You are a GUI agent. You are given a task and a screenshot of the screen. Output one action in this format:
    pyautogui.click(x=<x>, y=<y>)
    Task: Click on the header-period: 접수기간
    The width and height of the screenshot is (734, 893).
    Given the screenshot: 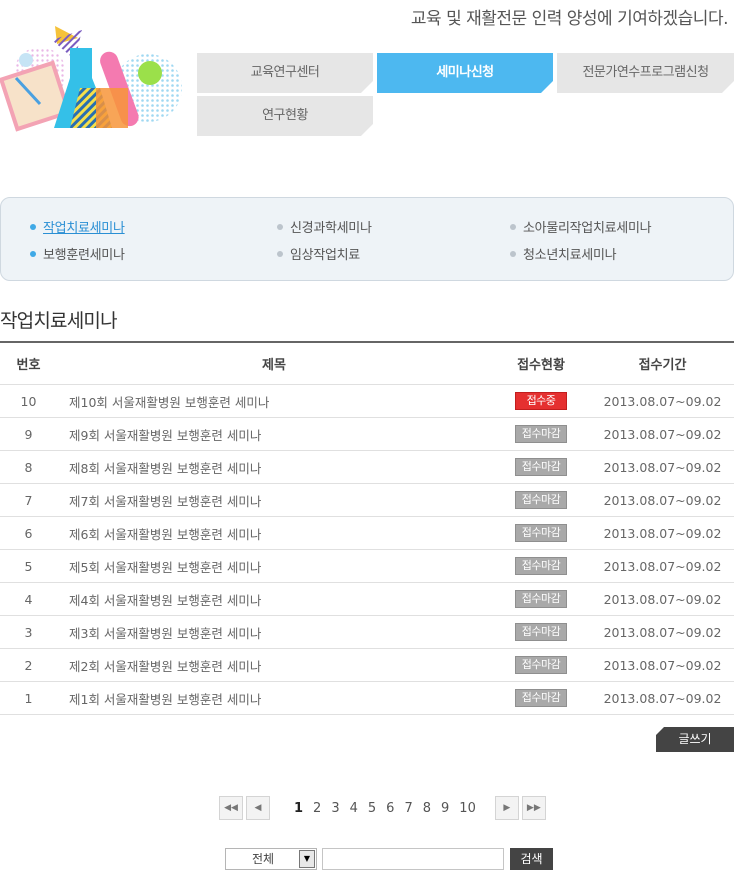 What is the action you would take?
    pyautogui.click(x=662, y=365)
    